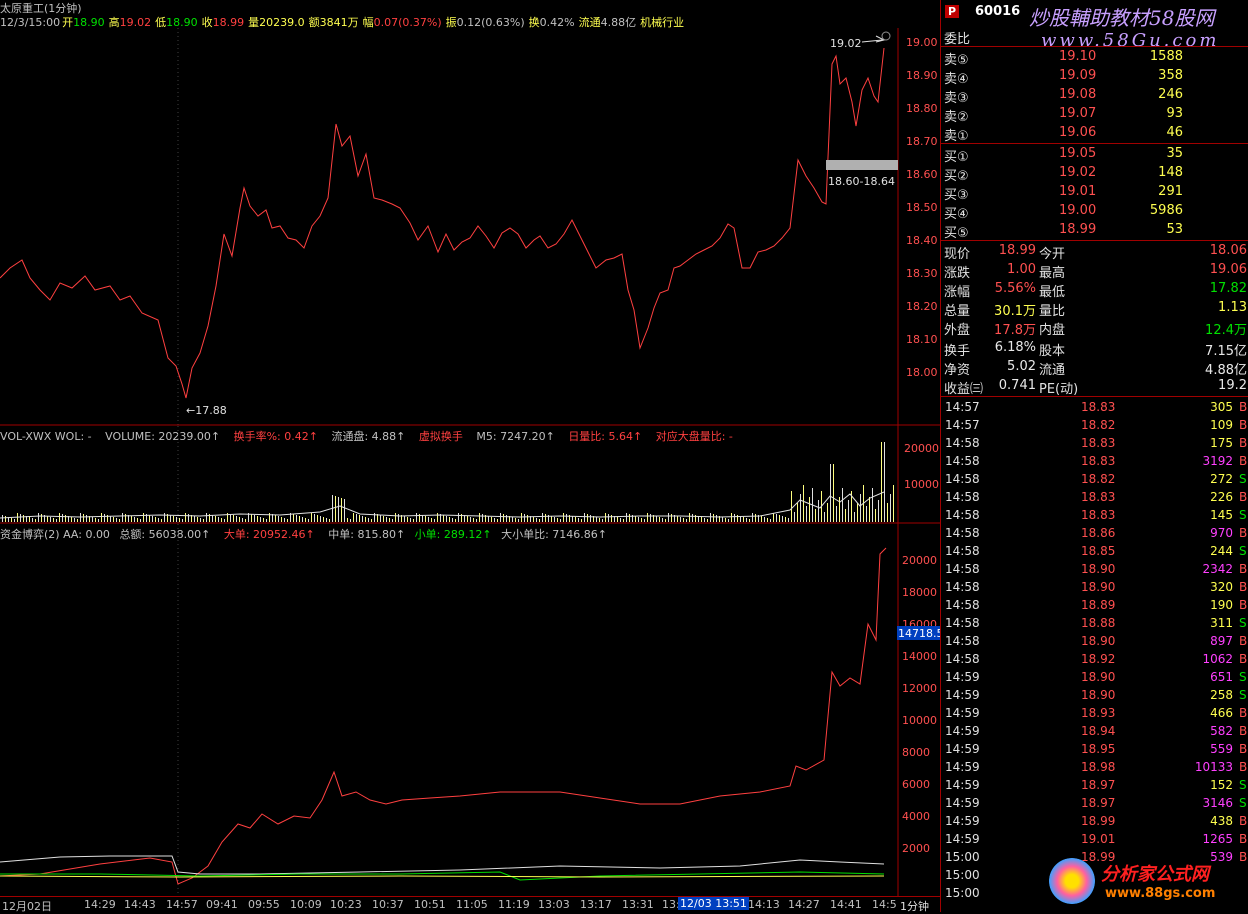  What do you see at coordinates (1243, 677) in the screenshot?
I see `trade-side: S` at bounding box center [1243, 677].